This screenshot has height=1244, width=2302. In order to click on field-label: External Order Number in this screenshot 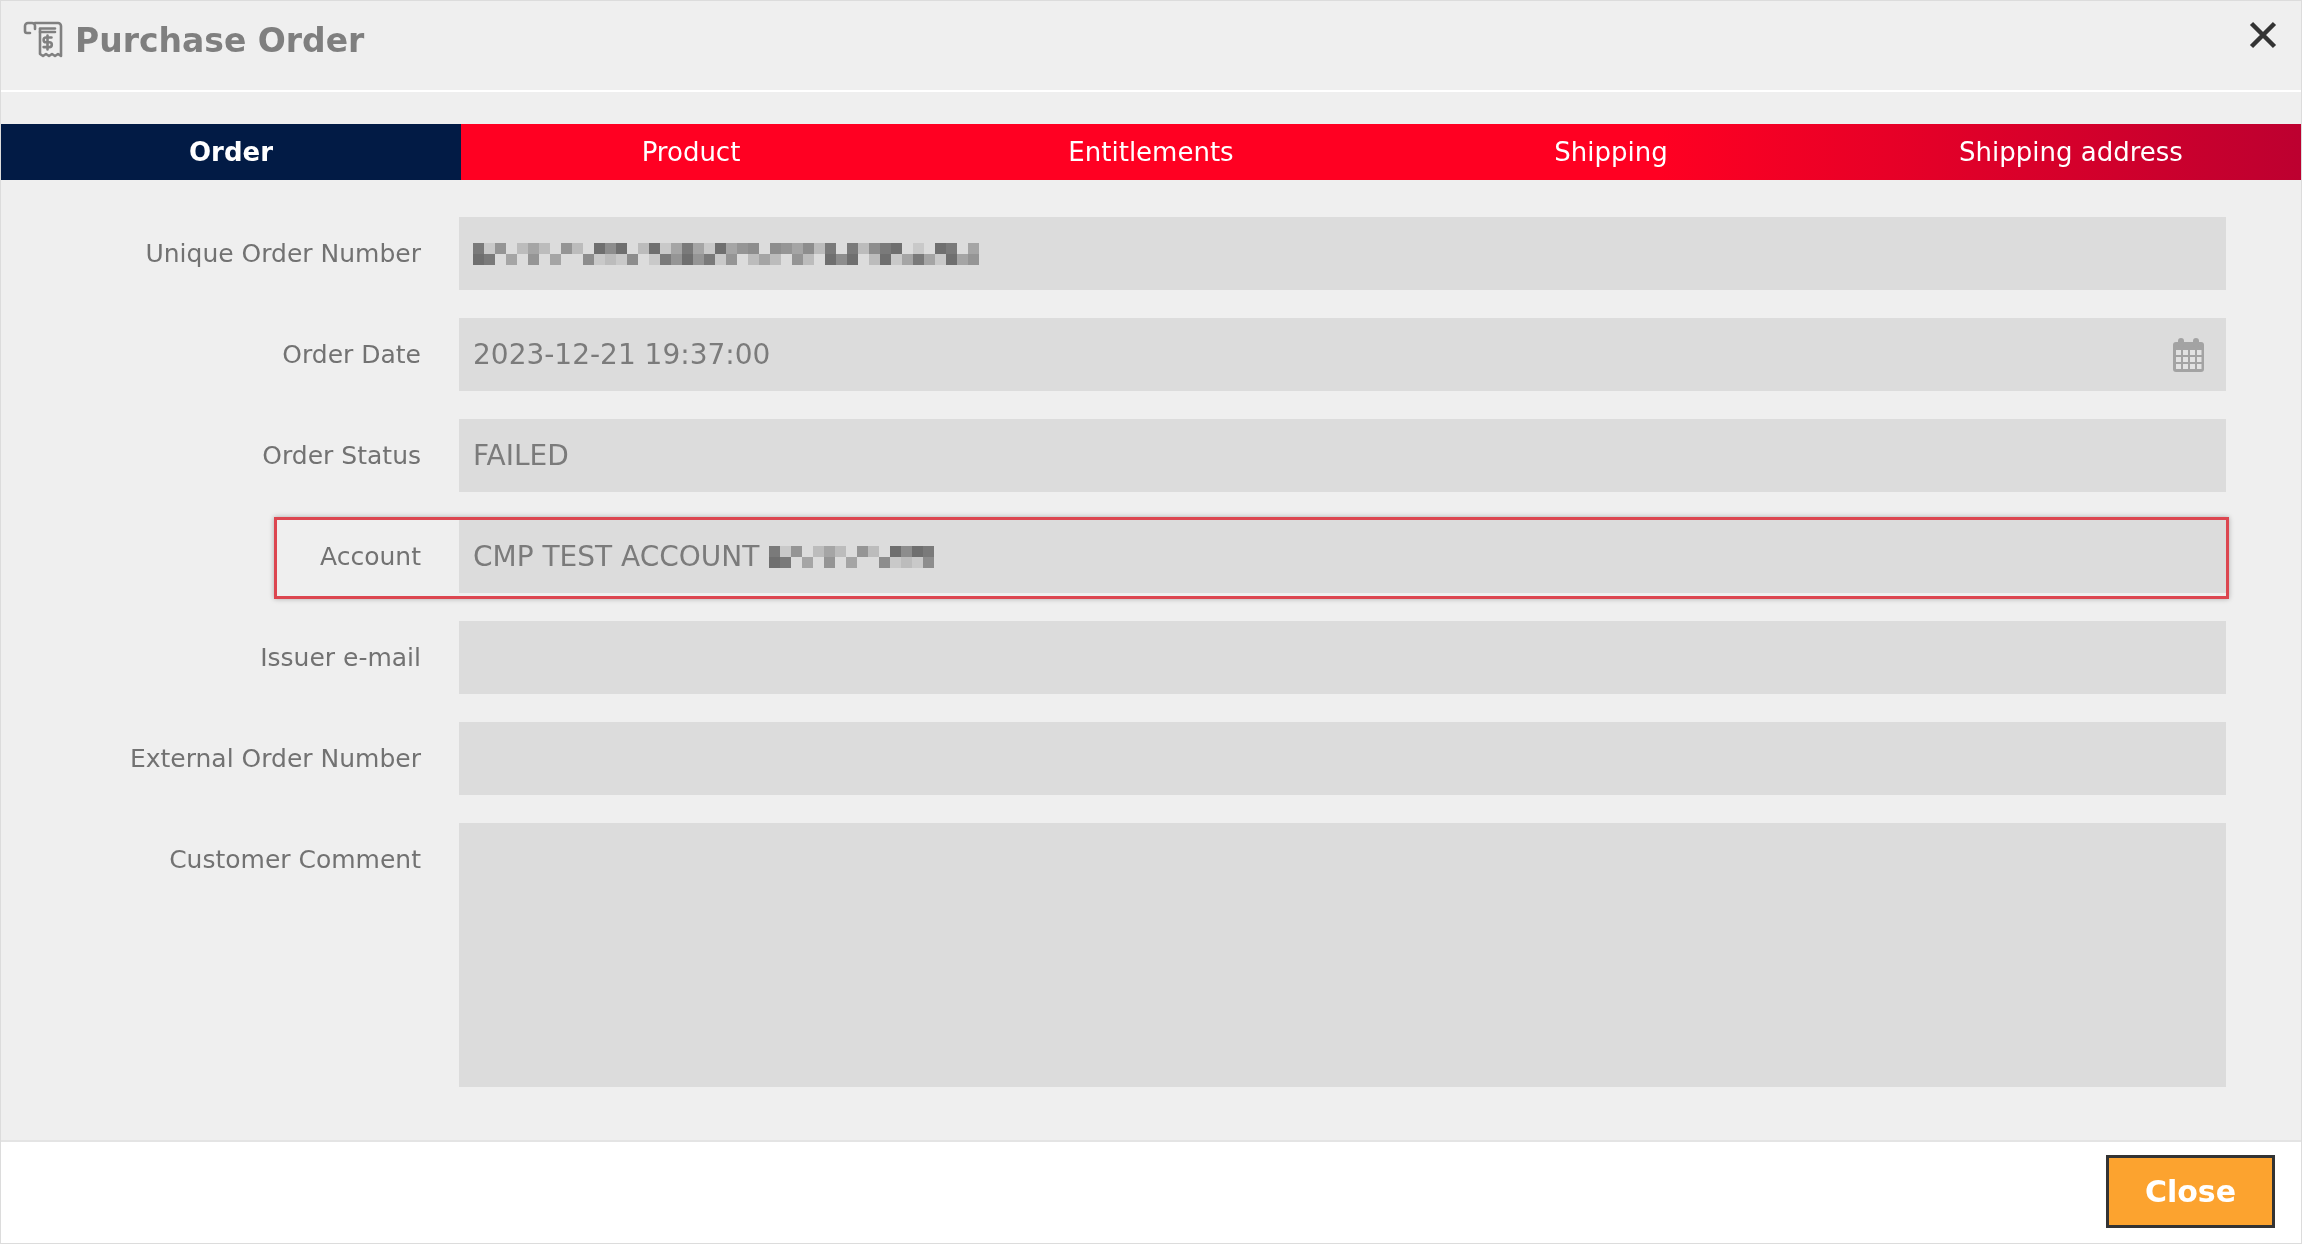, I will do `click(275, 758)`.